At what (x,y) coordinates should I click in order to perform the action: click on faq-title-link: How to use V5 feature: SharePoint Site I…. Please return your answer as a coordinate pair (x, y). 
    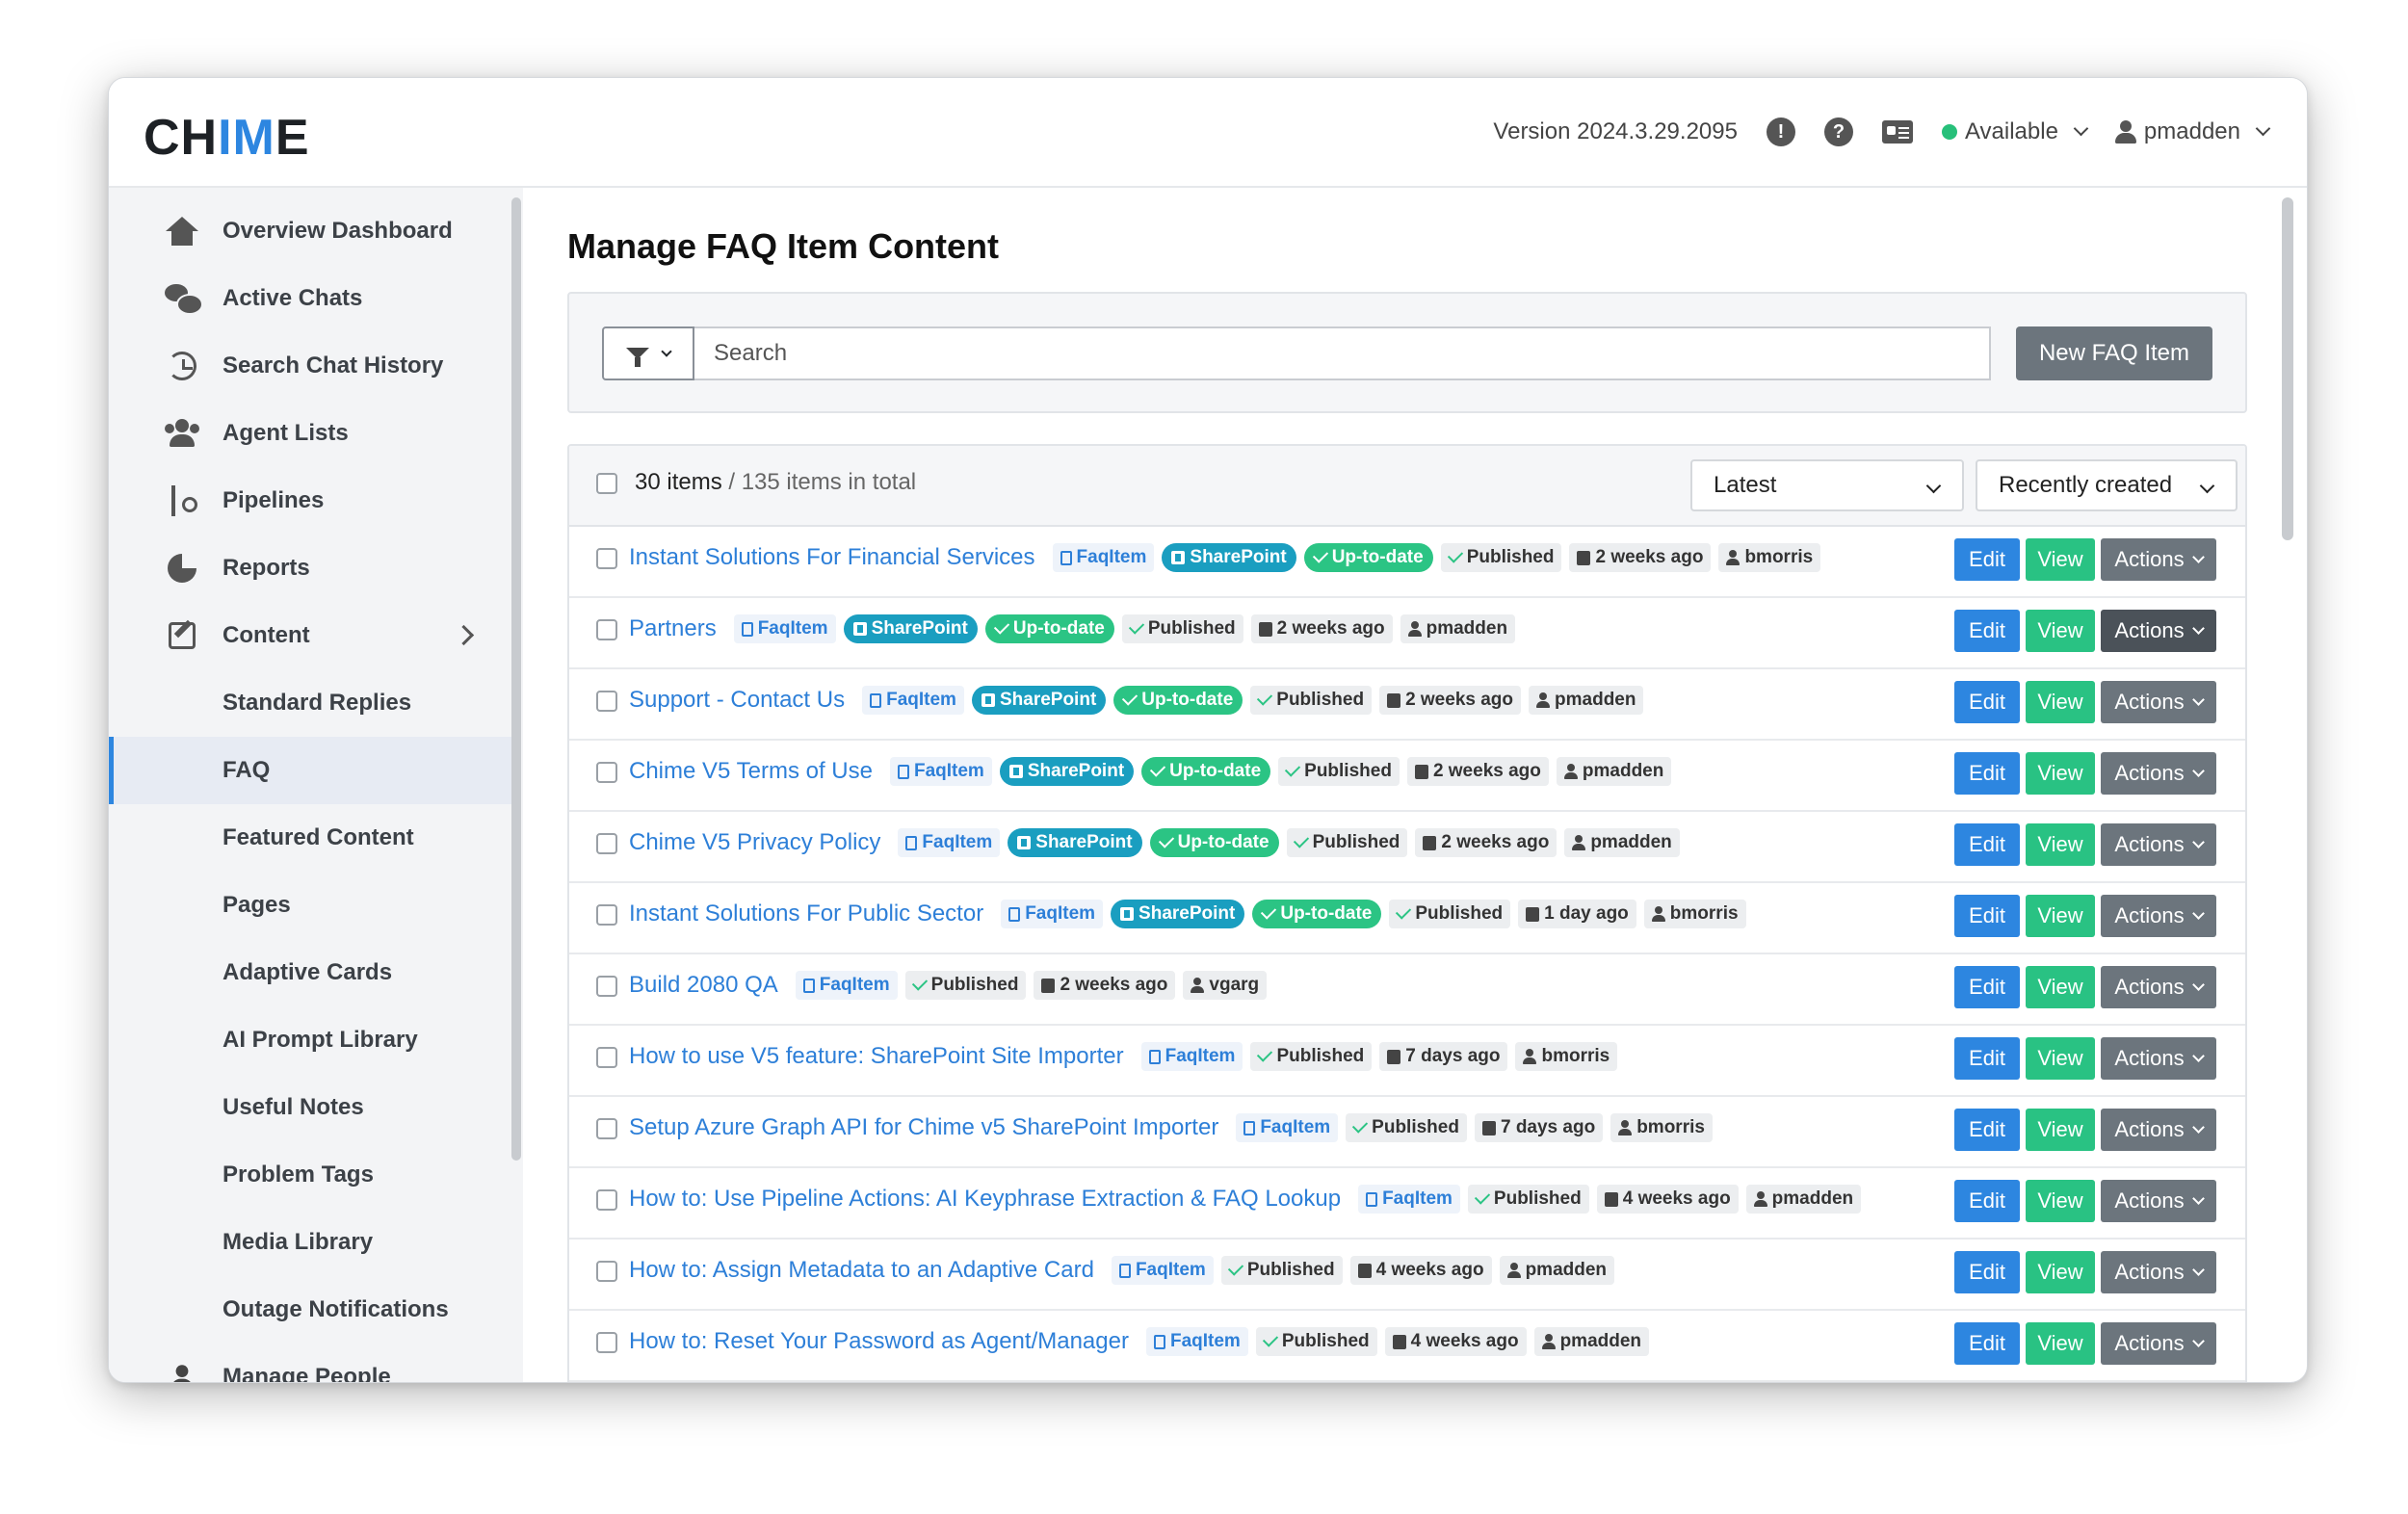
    Looking at the image, I should click on (876, 1056).